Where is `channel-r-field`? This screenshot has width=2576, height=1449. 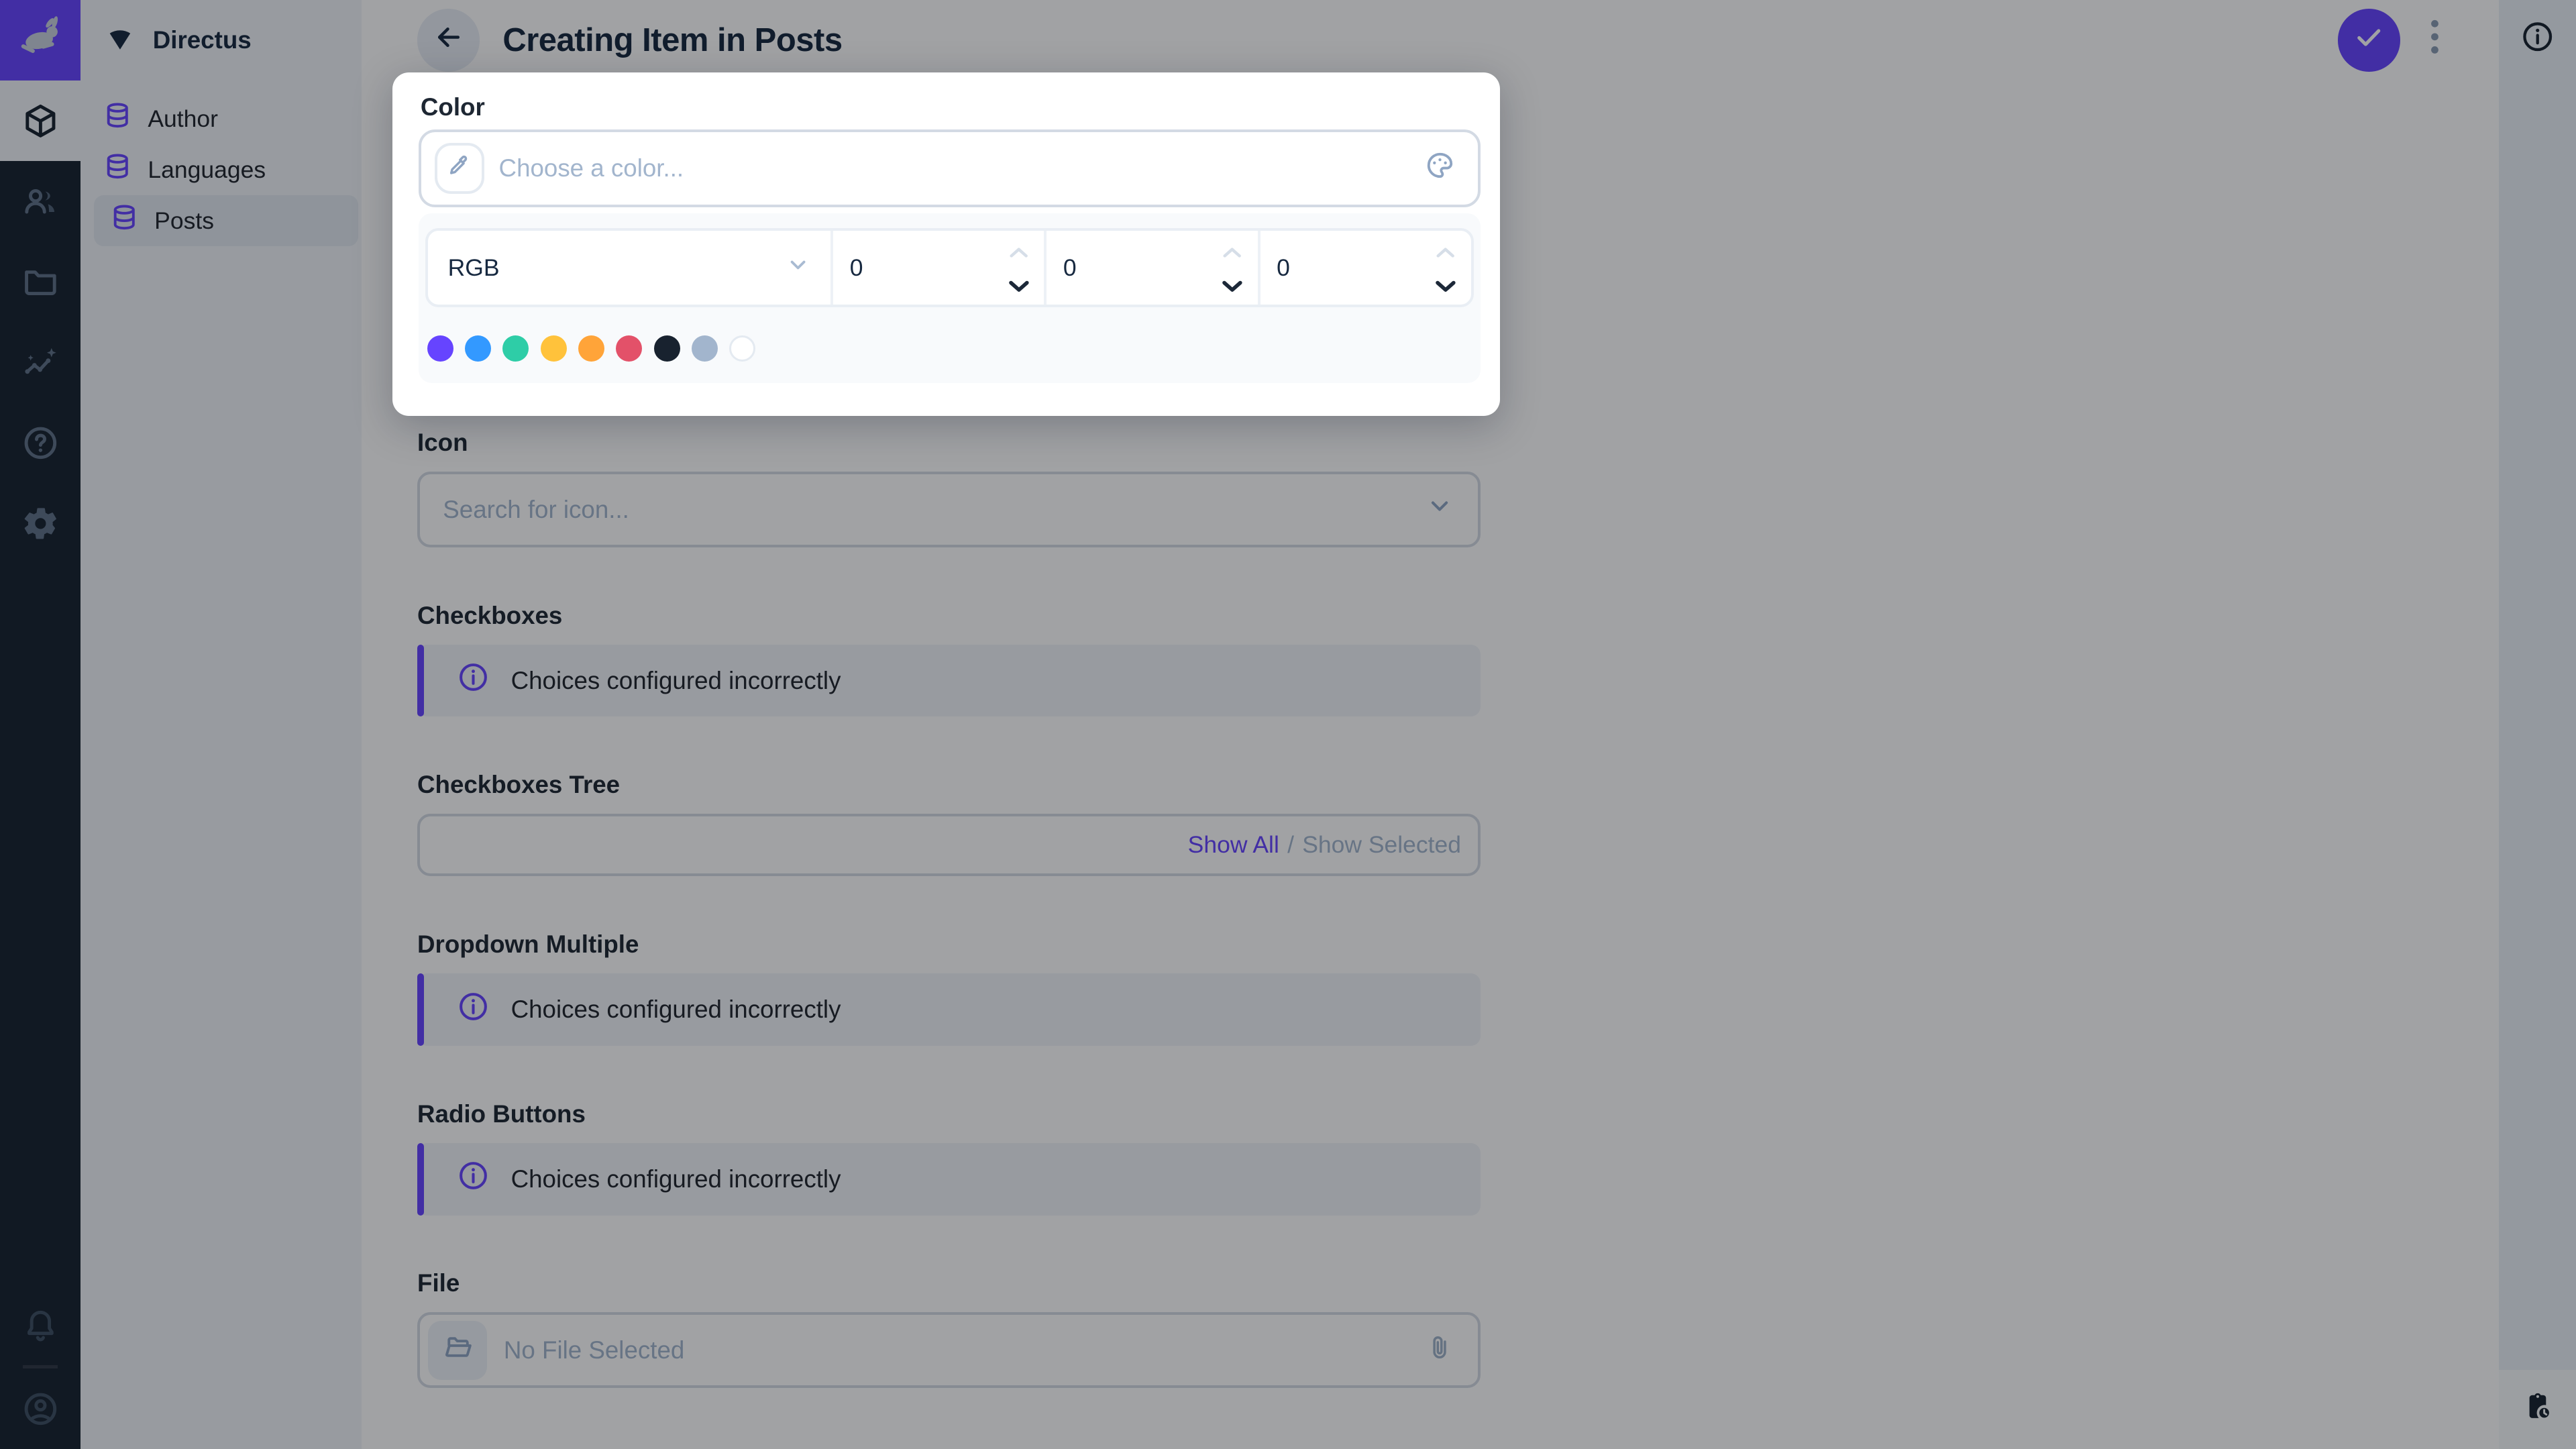 channel-r-field is located at coordinates (928, 268).